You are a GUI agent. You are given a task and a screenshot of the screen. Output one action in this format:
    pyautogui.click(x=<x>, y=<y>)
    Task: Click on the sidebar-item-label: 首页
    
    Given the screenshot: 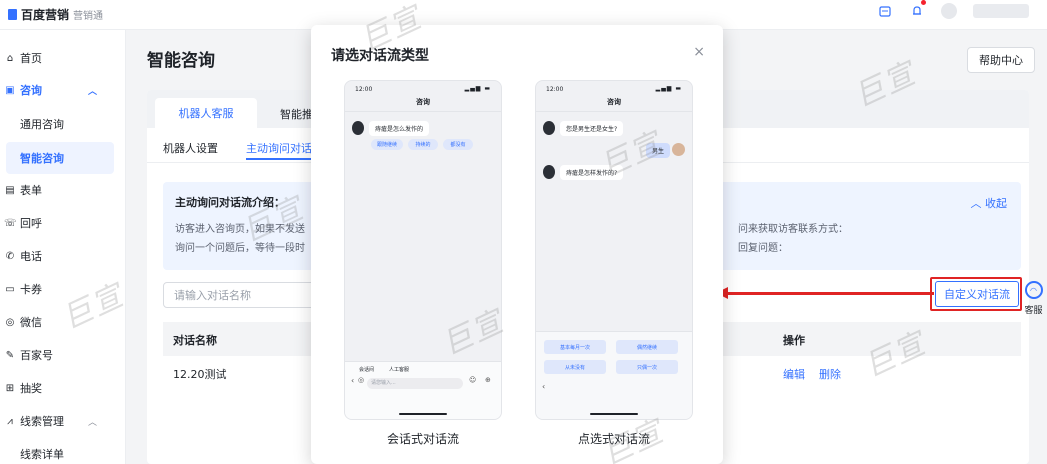 What is the action you would take?
    pyautogui.click(x=31, y=58)
    